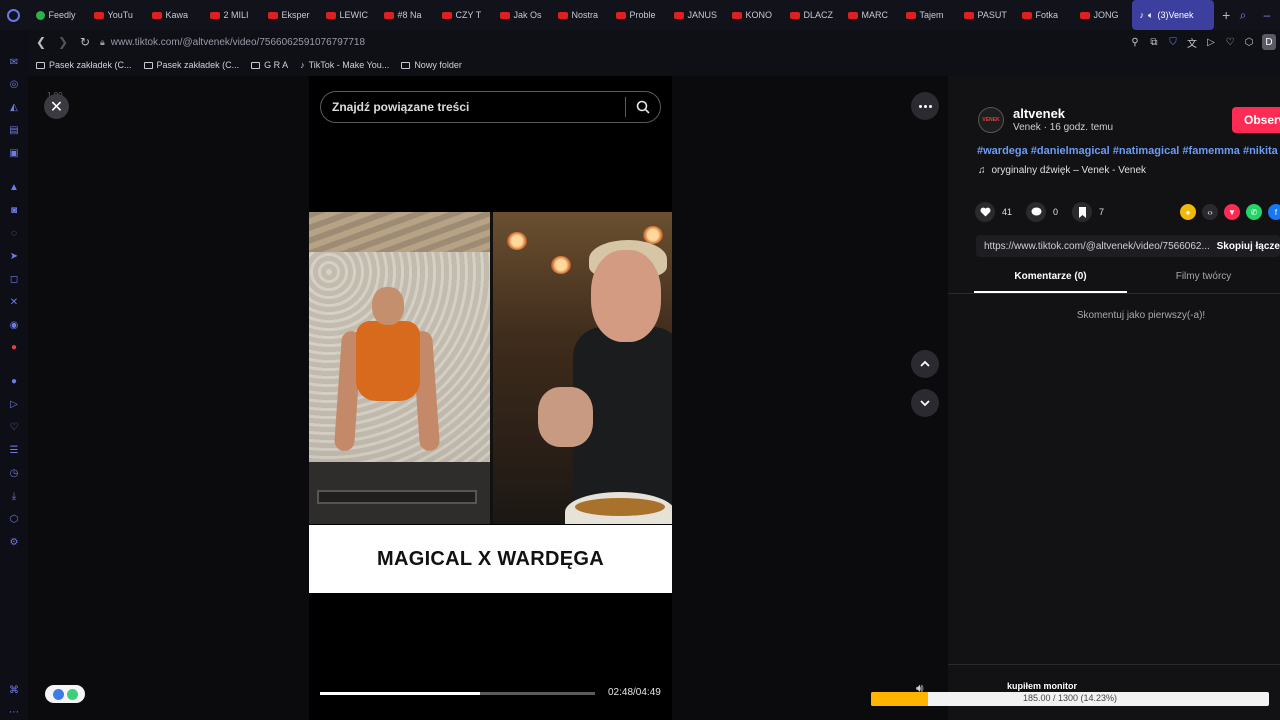 The height and width of the screenshot is (720, 1280). What do you see at coordinates (1101, 15) in the screenshot?
I see `tab-18: JONG` at bounding box center [1101, 15].